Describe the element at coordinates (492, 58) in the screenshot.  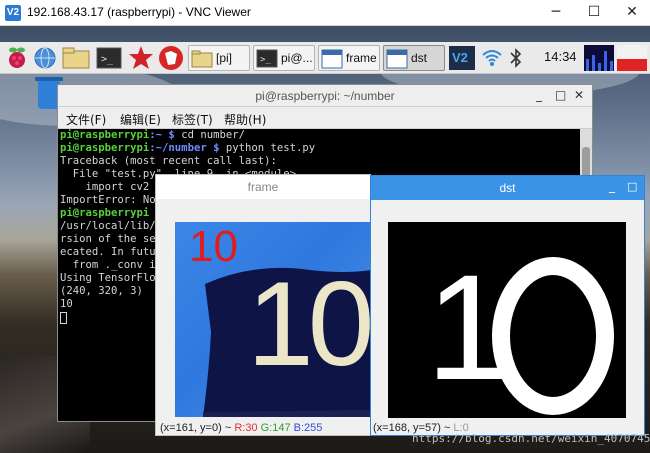
I see `wifi-icon` at that location.